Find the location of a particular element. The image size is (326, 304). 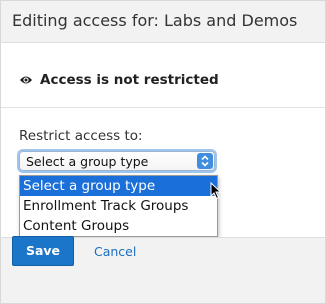

select-value: Select a group type is located at coordinates (87, 161).